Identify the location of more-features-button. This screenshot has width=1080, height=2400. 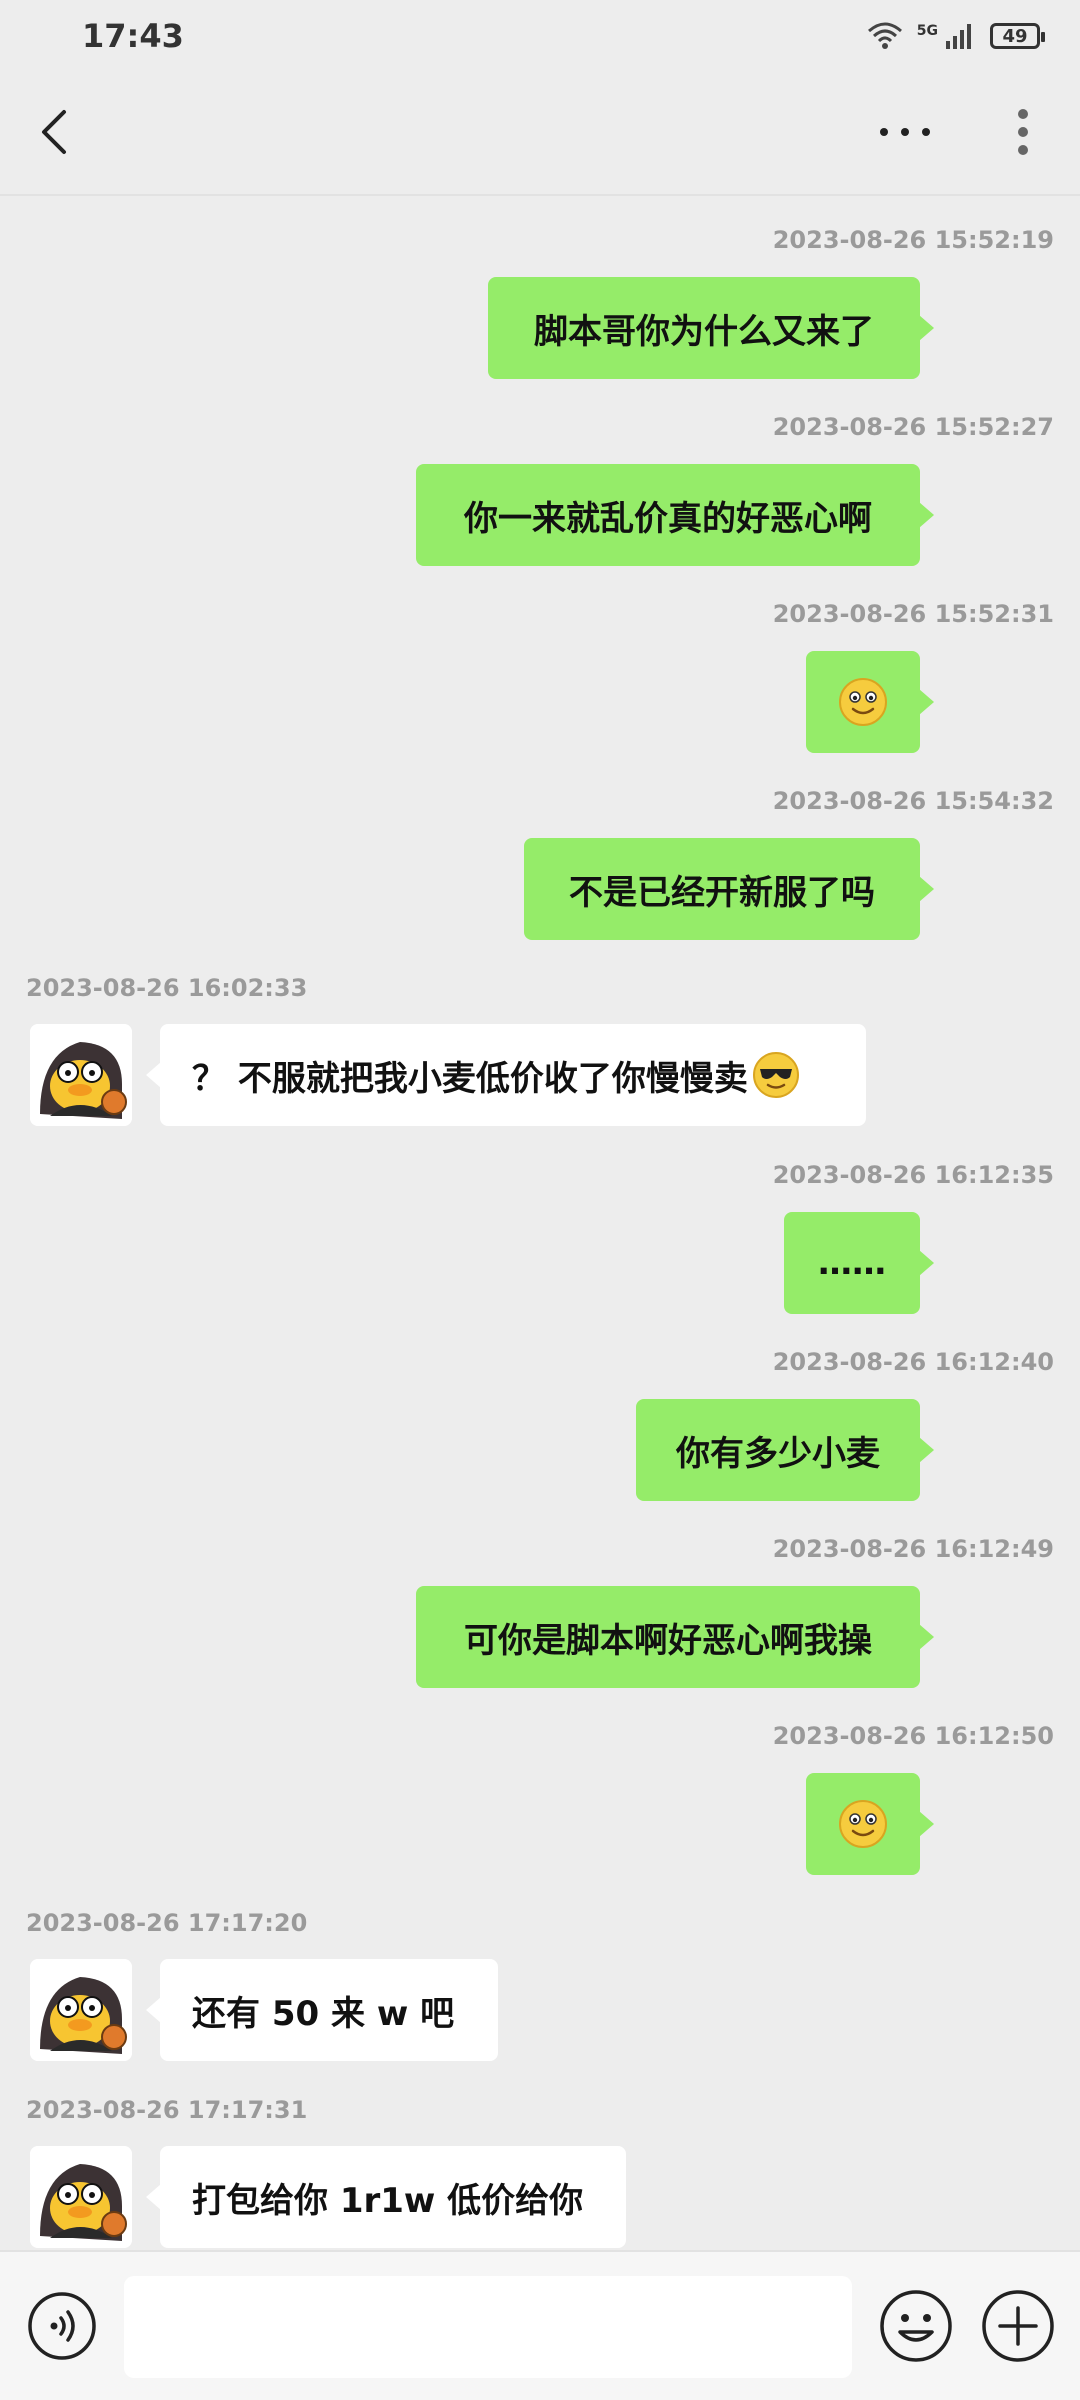
(1018, 2326).